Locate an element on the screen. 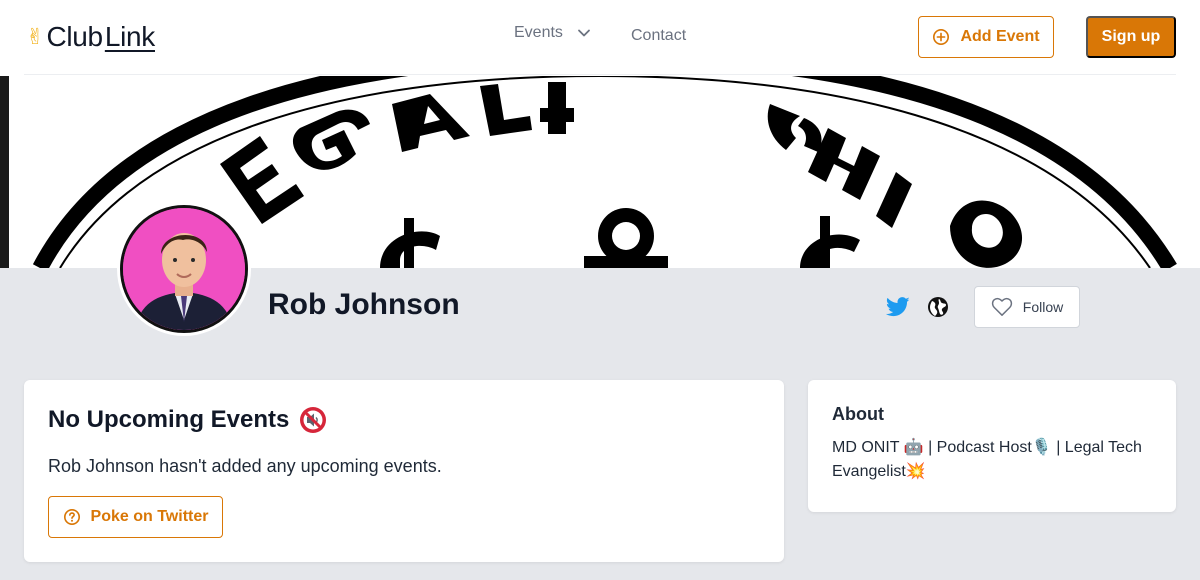  profile-avatar is located at coordinates (184, 269).